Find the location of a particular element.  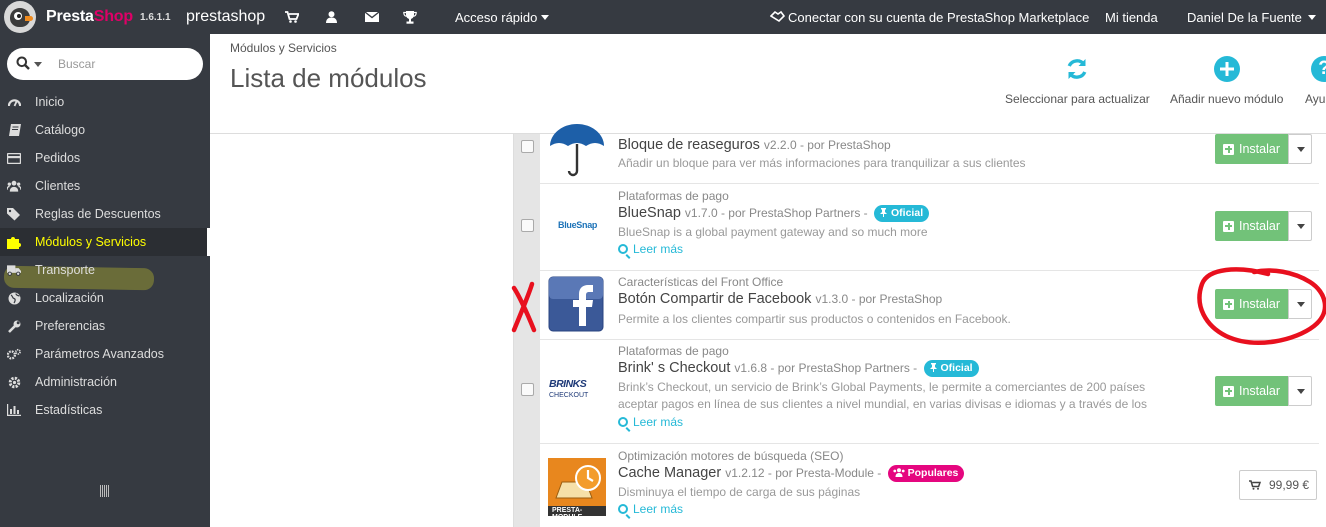

buy-price-button: 99,99 € is located at coordinates (1278, 485).